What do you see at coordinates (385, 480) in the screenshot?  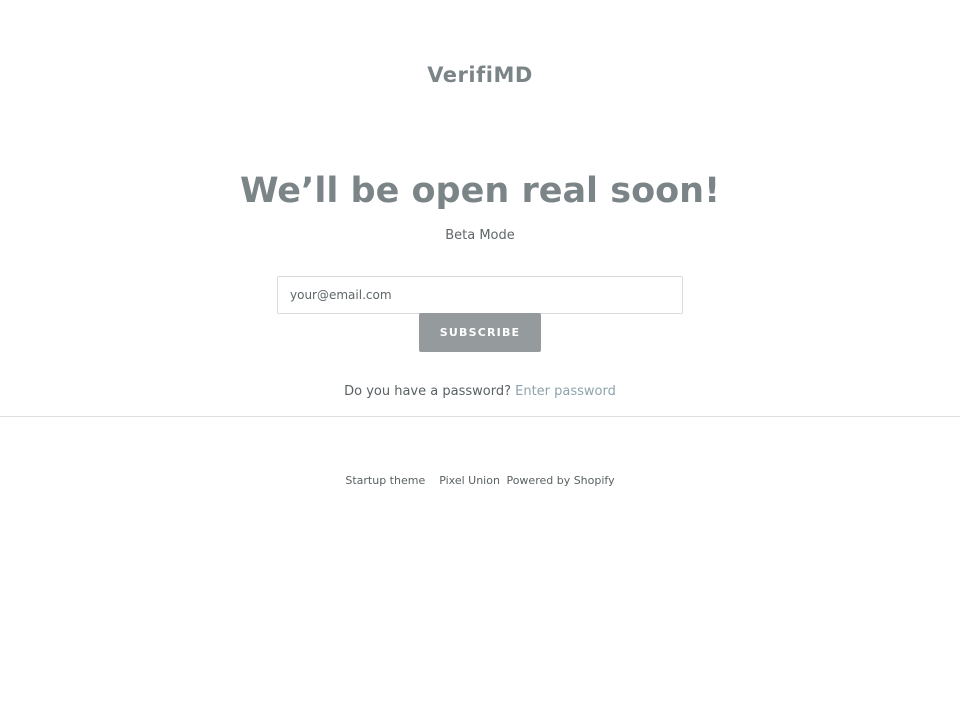 I see `theme-link: Startup theme` at bounding box center [385, 480].